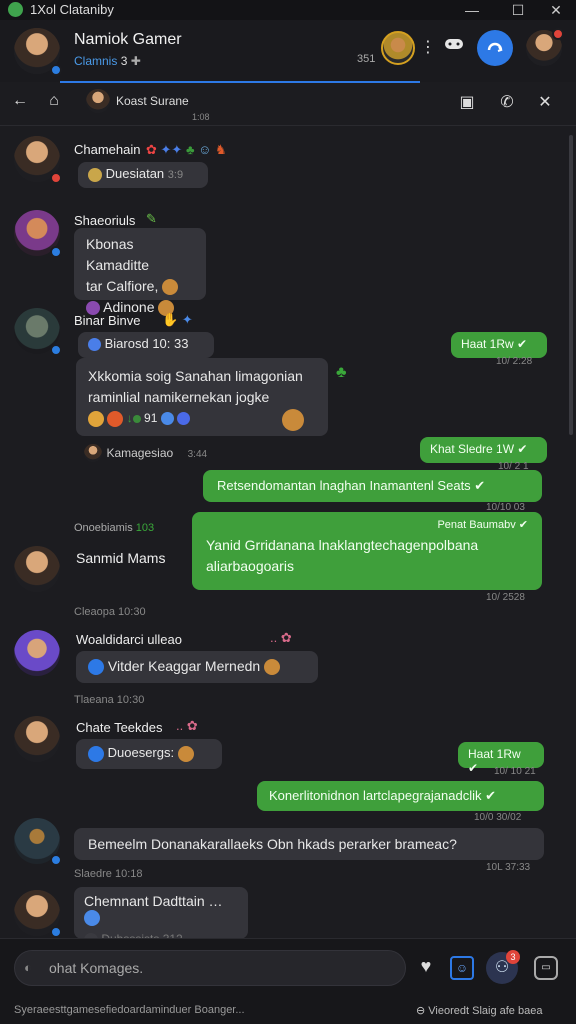 The image size is (576, 1024). I want to click on call-button, so click(495, 48).